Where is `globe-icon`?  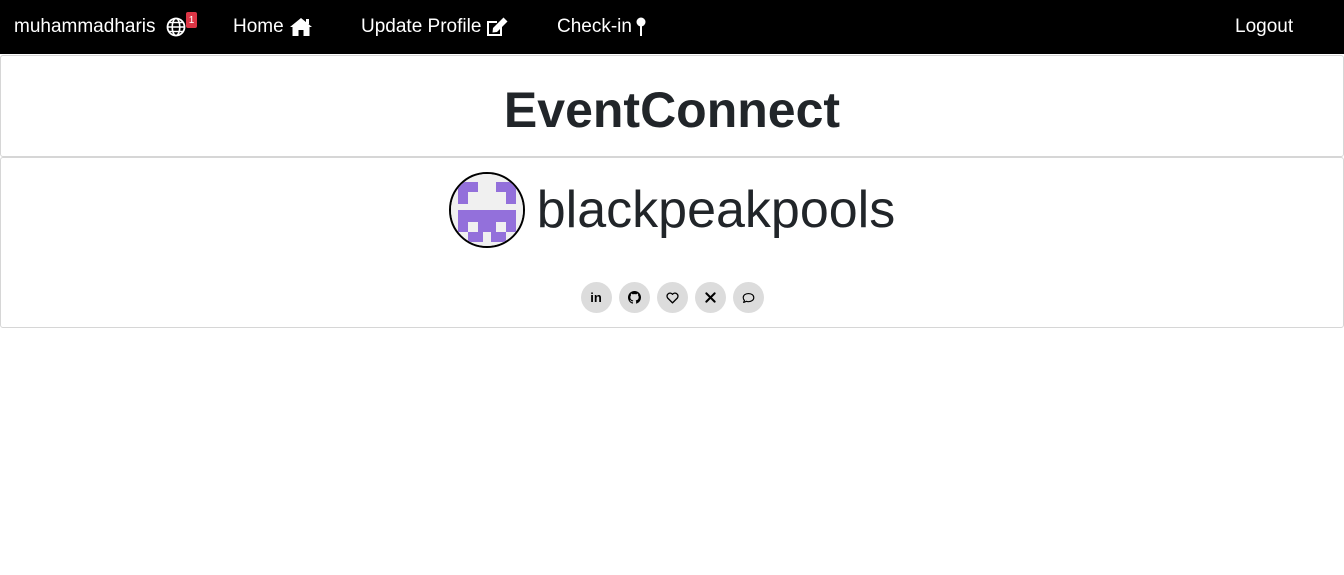 globe-icon is located at coordinates (176, 27).